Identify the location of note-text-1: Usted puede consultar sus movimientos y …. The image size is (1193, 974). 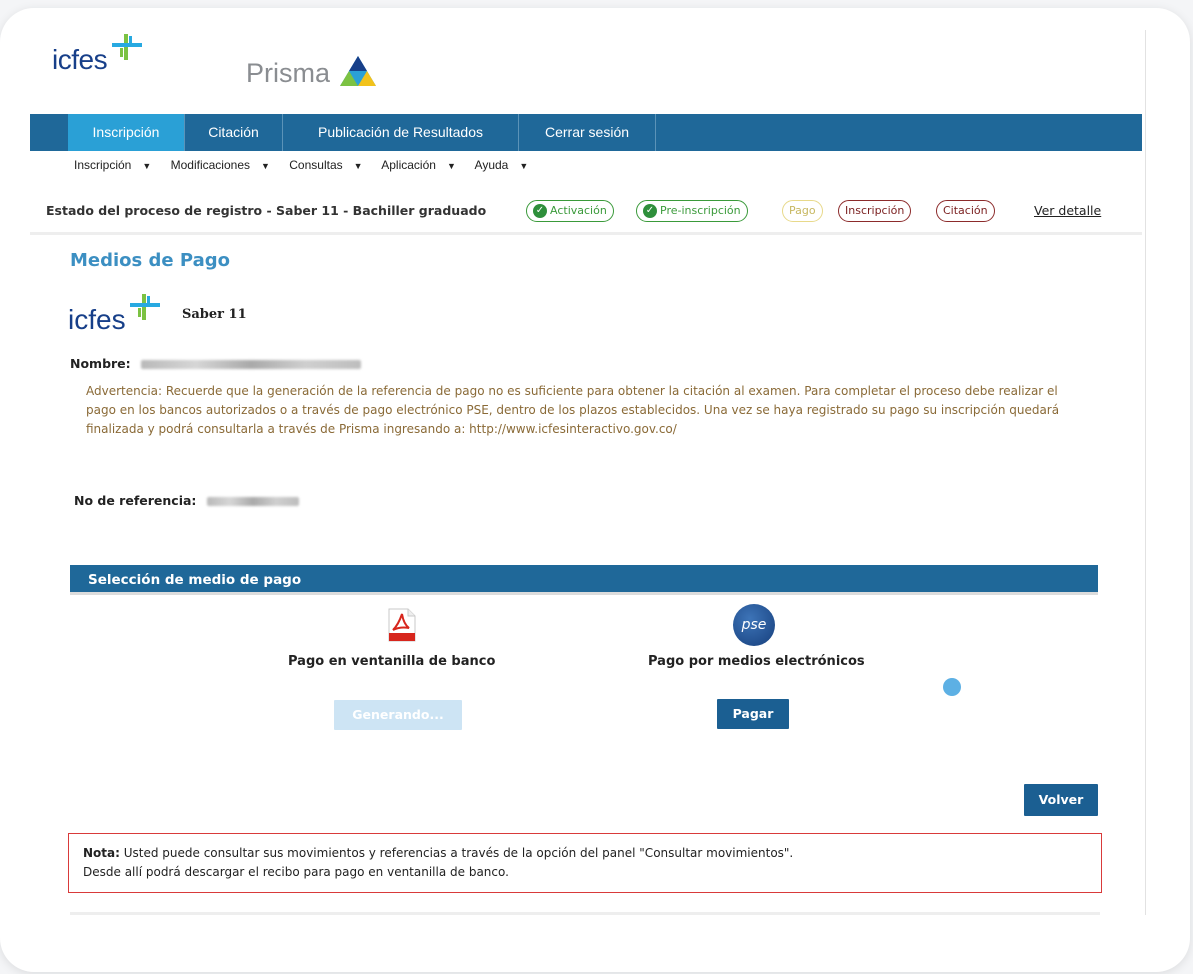
(456, 853).